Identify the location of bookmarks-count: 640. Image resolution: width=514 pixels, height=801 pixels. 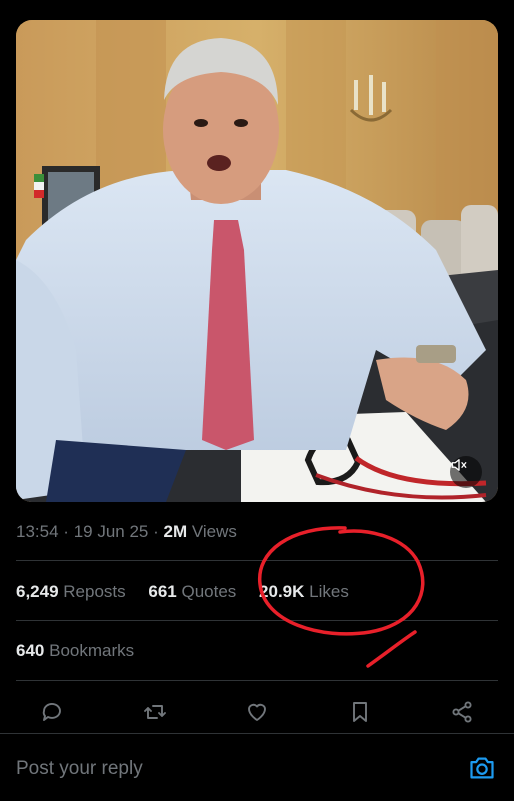
(30, 650).